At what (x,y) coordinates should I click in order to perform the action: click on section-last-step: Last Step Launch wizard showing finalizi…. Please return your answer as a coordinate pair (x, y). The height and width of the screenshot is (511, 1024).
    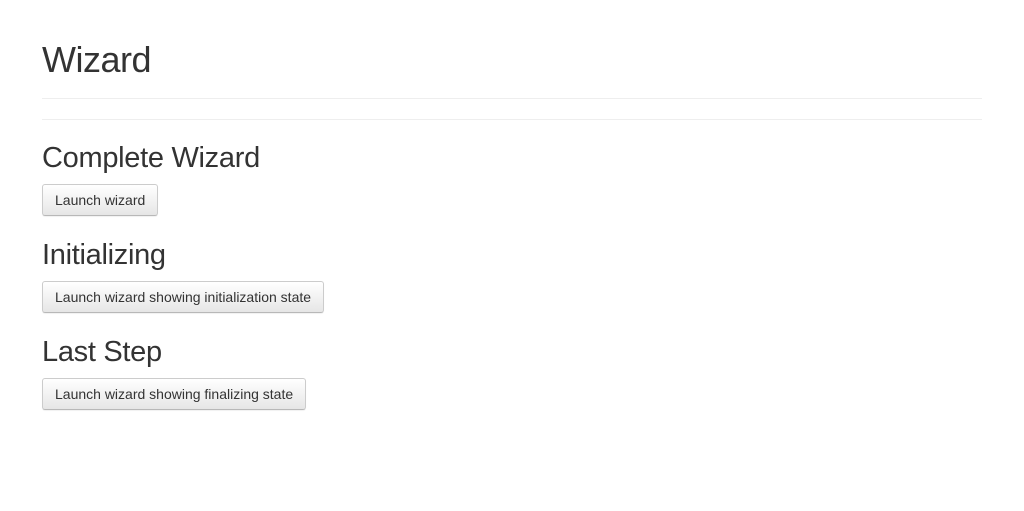
    Looking at the image, I should click on (174, 372).